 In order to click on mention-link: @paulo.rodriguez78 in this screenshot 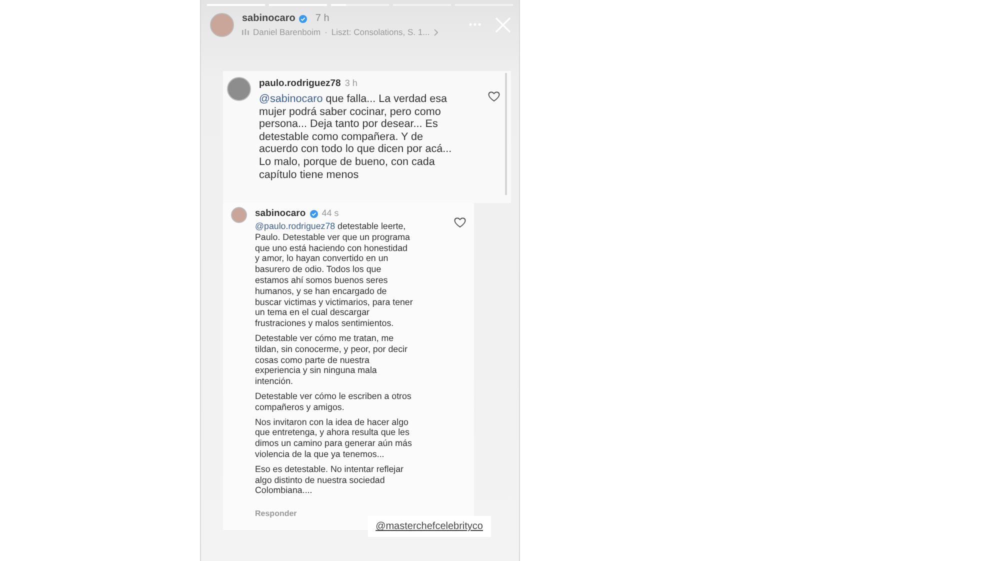, I will do `click(295, 226)`.